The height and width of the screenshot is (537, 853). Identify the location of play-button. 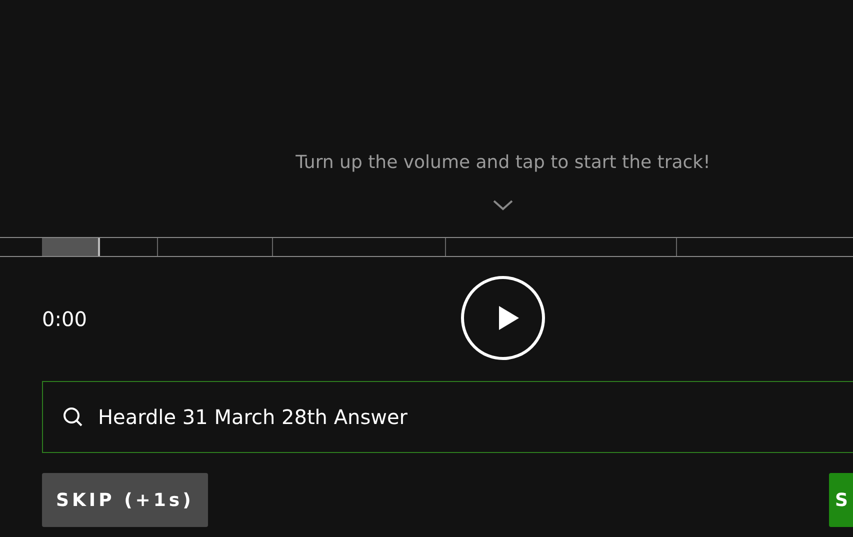
(503, 318).